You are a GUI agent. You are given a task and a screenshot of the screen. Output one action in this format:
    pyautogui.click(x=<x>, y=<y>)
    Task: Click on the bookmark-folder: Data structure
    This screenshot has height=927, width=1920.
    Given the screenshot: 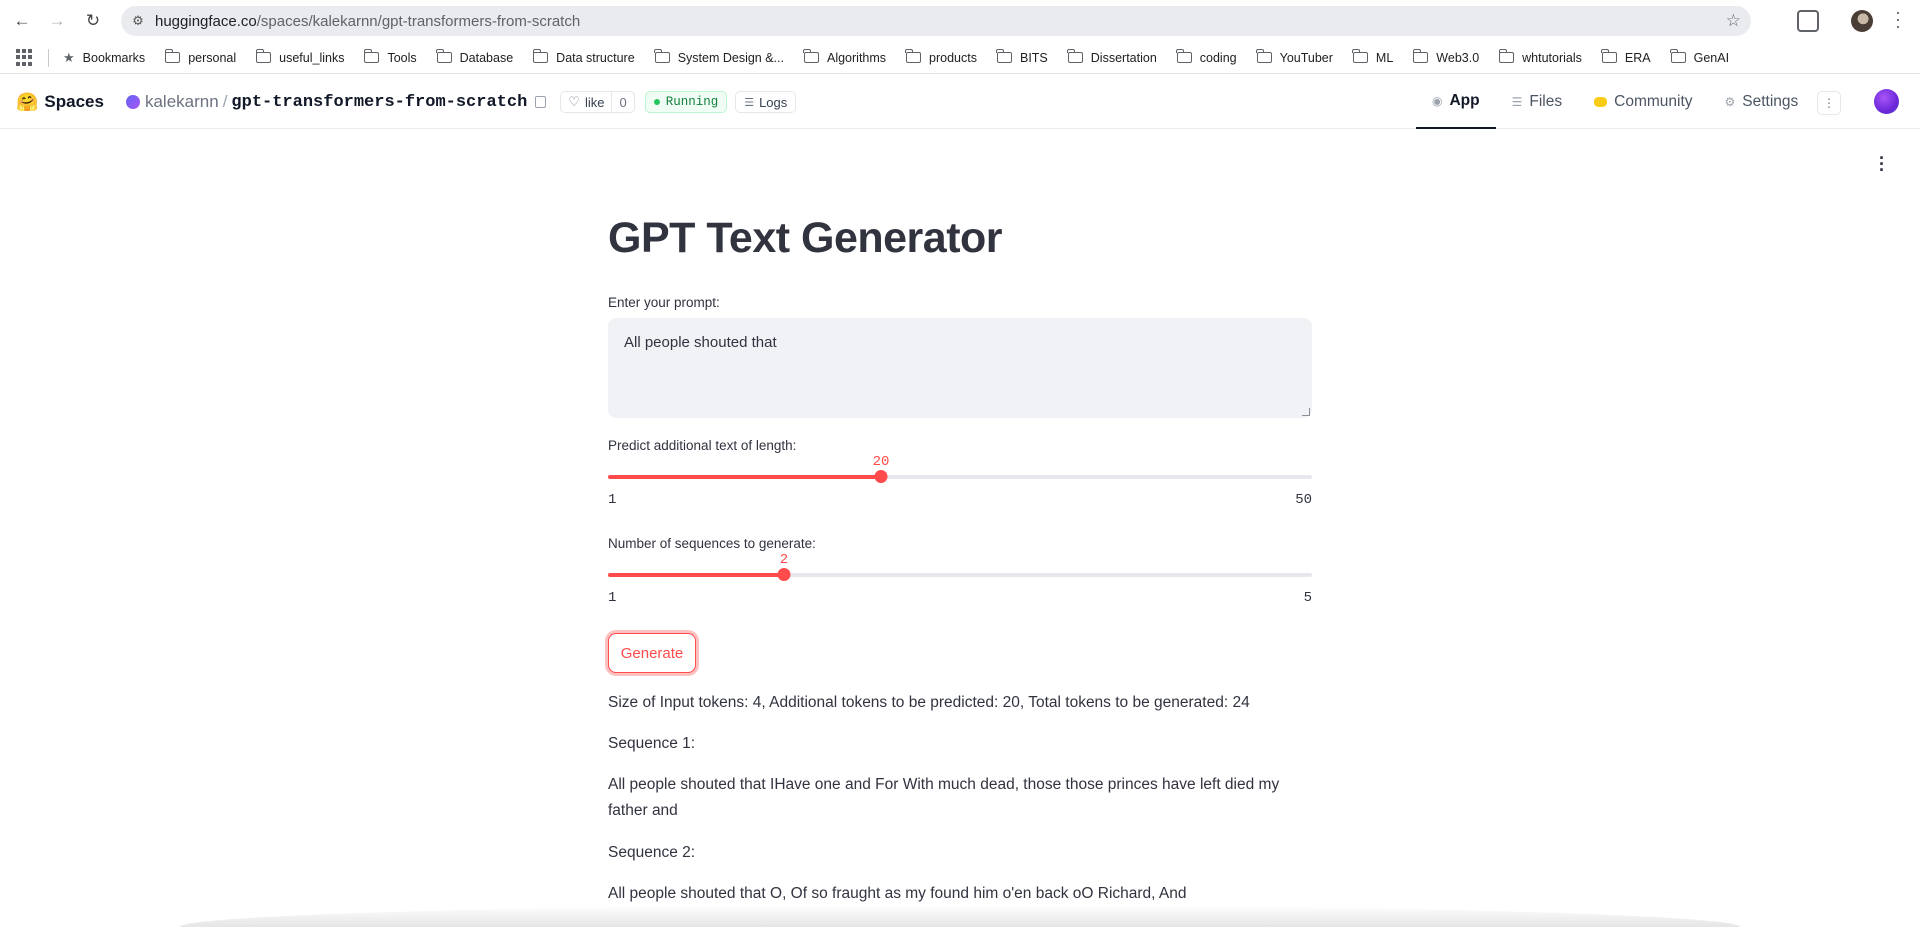 What is the action you would take?
    pyautogui.click(x=583, y=57)
    